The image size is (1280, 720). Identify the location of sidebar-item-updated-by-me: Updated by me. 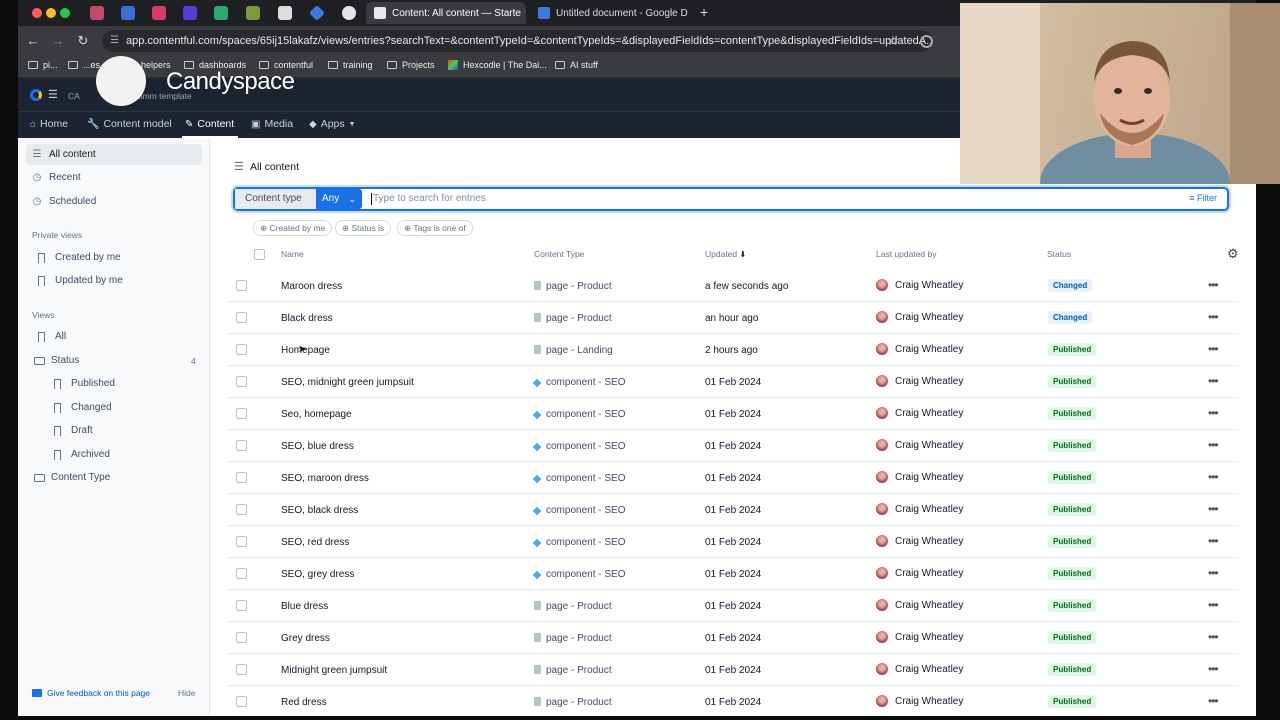
(79, 280).